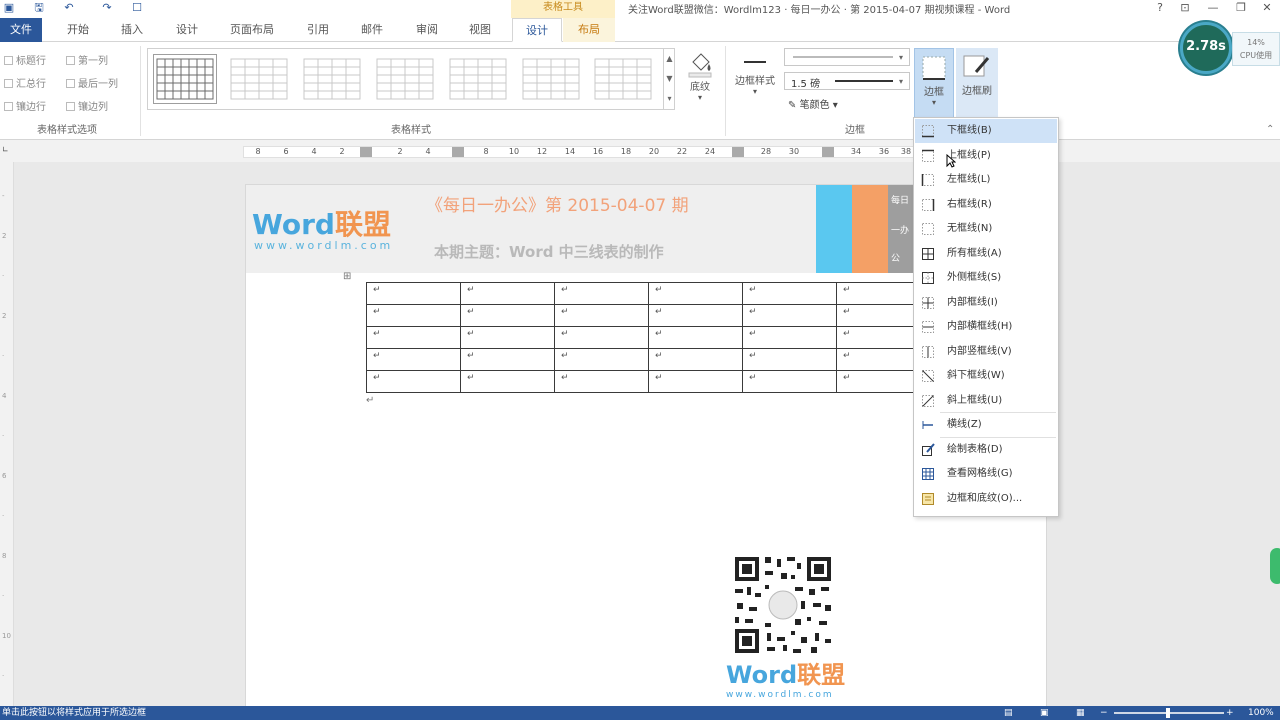 Image resolution: width=1280 pixels, height=720 pixels. Describe the element at coordinates (986, 229) in the screenshot. I see `menu-item-no-border: 无框线(N)` at that location.